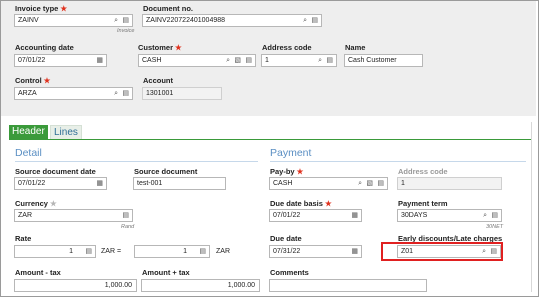 This screenshot has width=539, height=297. I want to click on scroll-edge, so click(531, 207).